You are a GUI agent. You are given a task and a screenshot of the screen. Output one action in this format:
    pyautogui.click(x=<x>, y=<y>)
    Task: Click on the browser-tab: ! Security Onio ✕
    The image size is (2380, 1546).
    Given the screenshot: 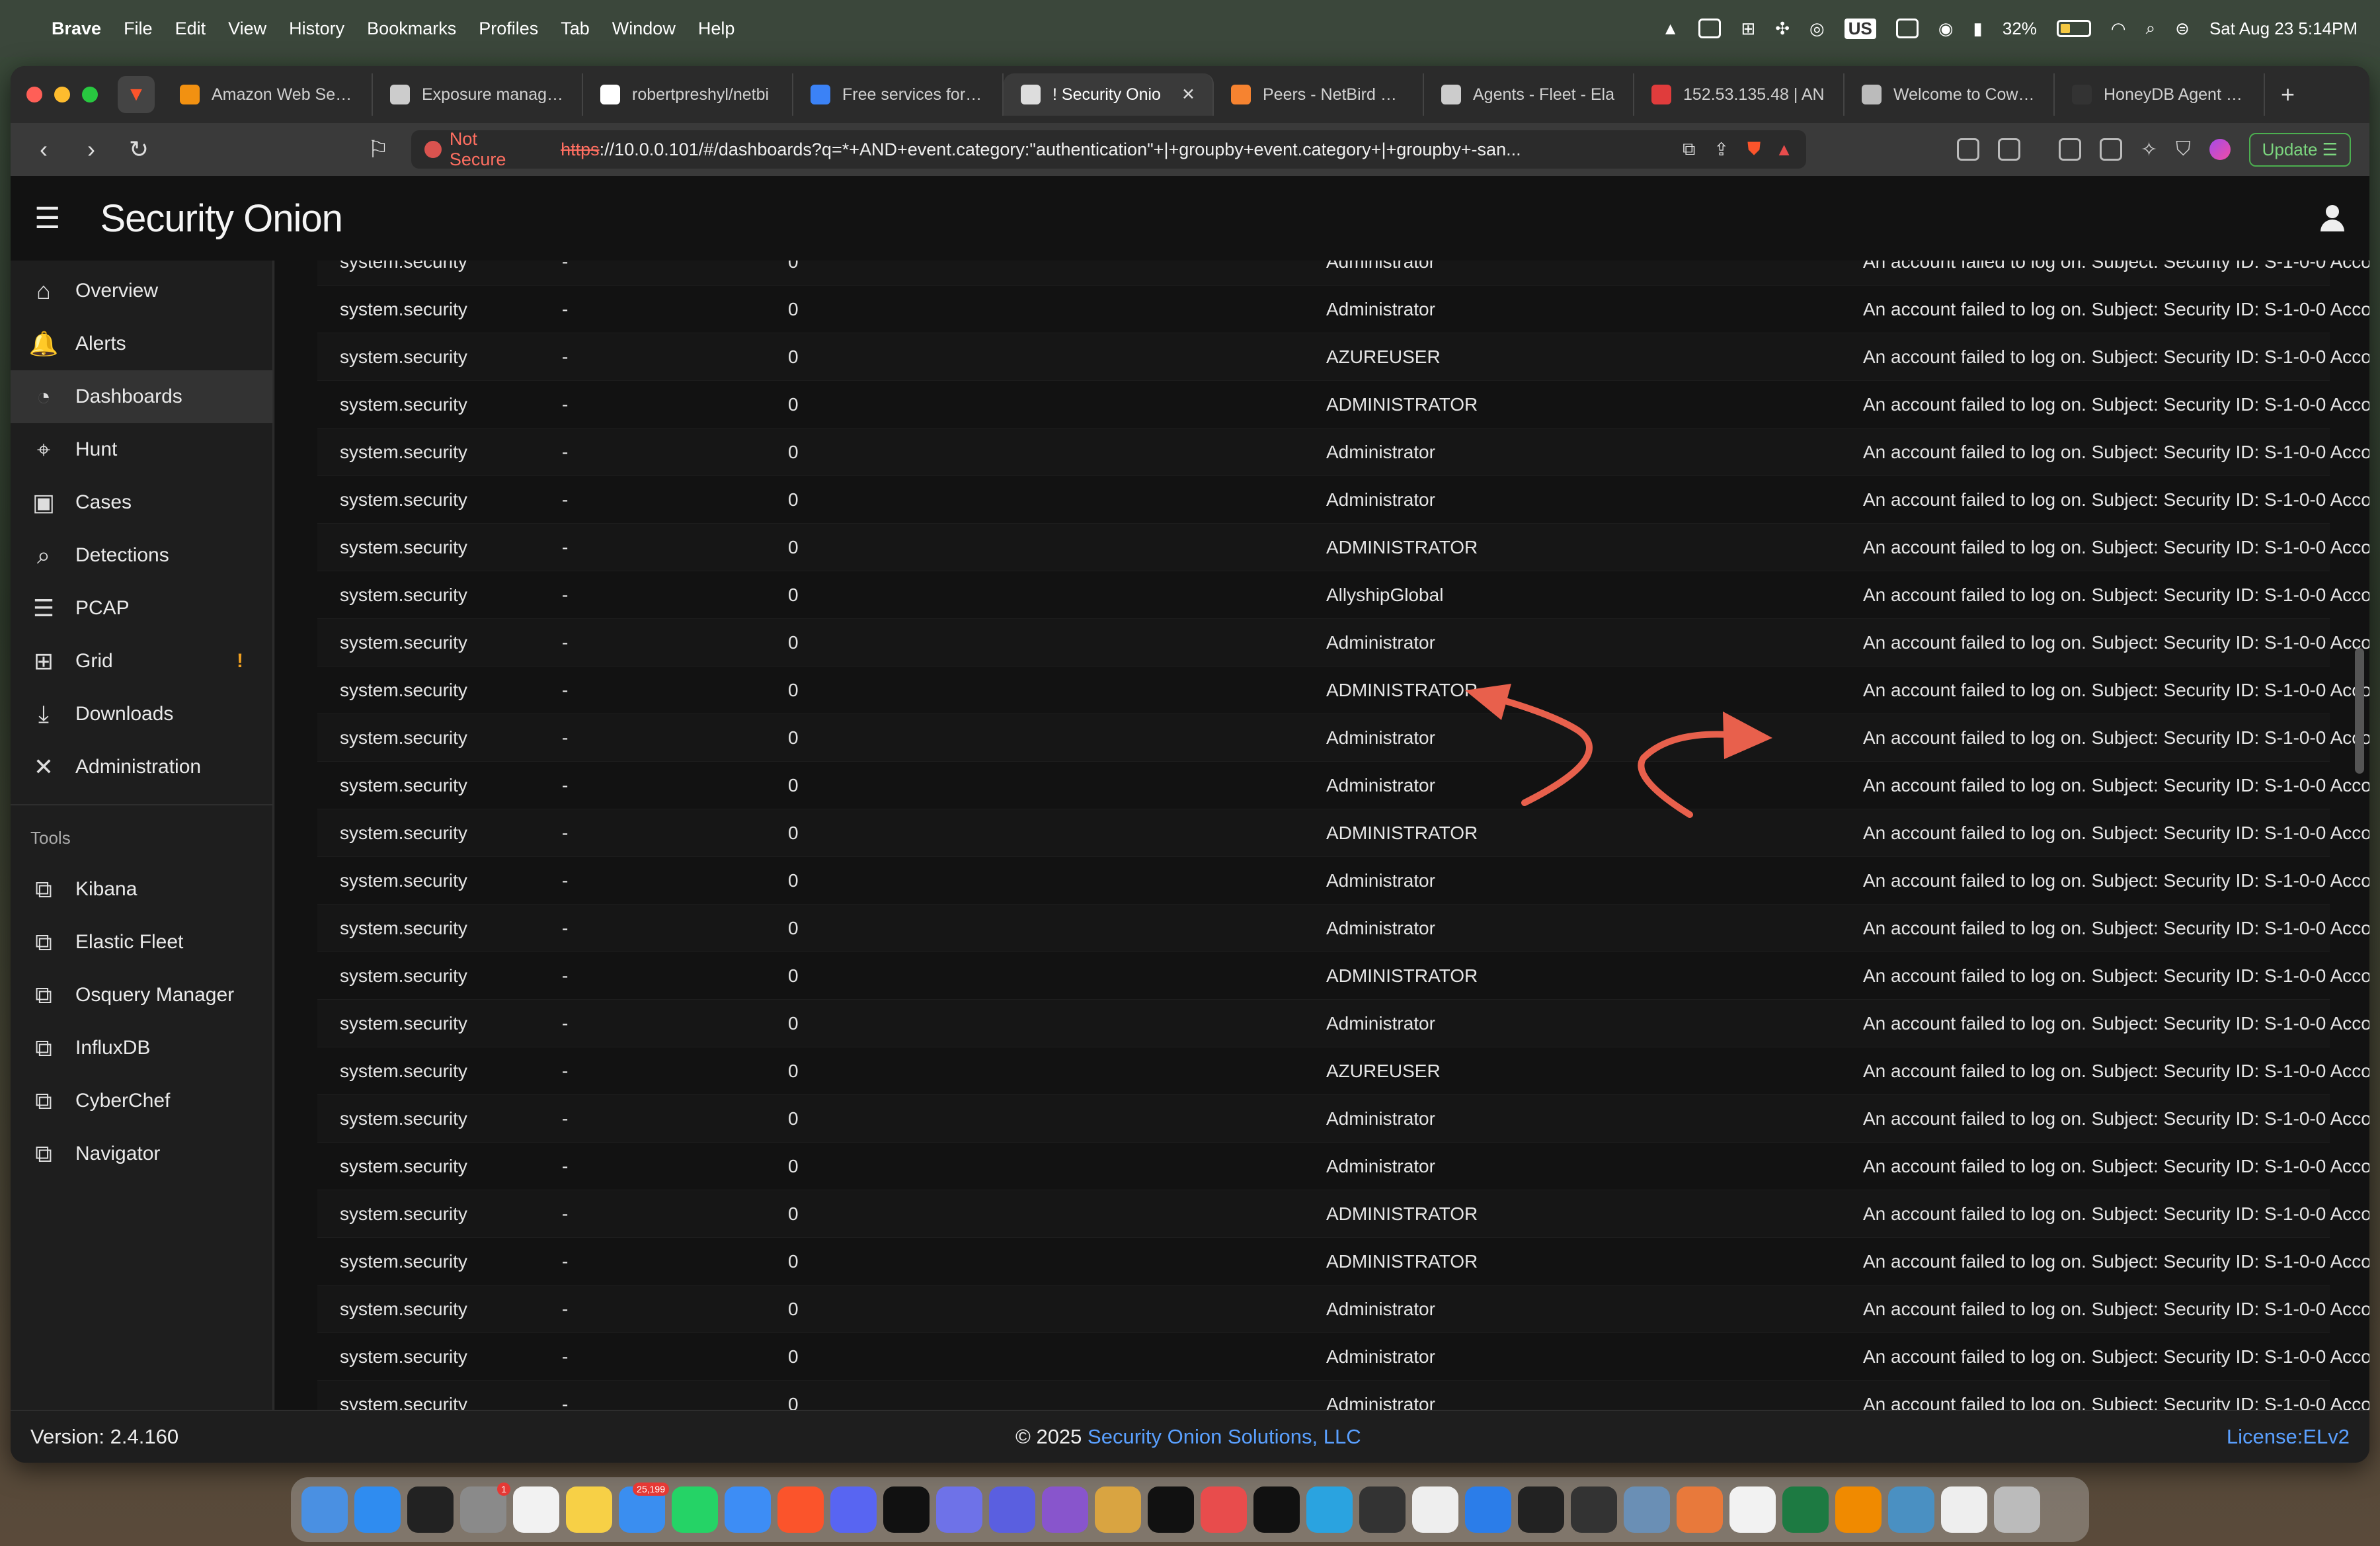 What is the action you would take?
    pyautogui.click(x=1109, y=94)
    